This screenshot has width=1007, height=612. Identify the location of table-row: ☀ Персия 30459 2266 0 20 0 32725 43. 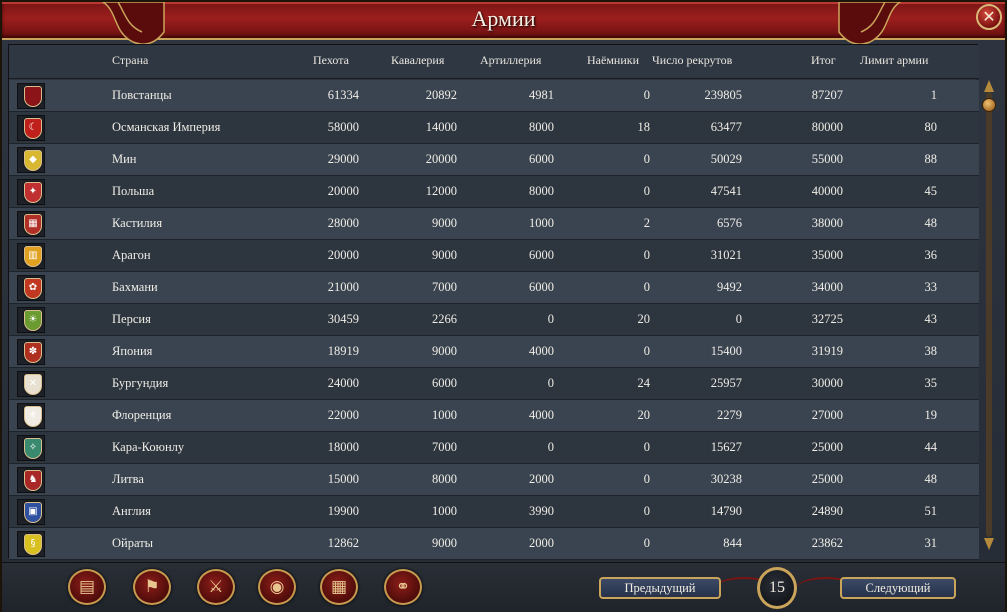
(494, 320).